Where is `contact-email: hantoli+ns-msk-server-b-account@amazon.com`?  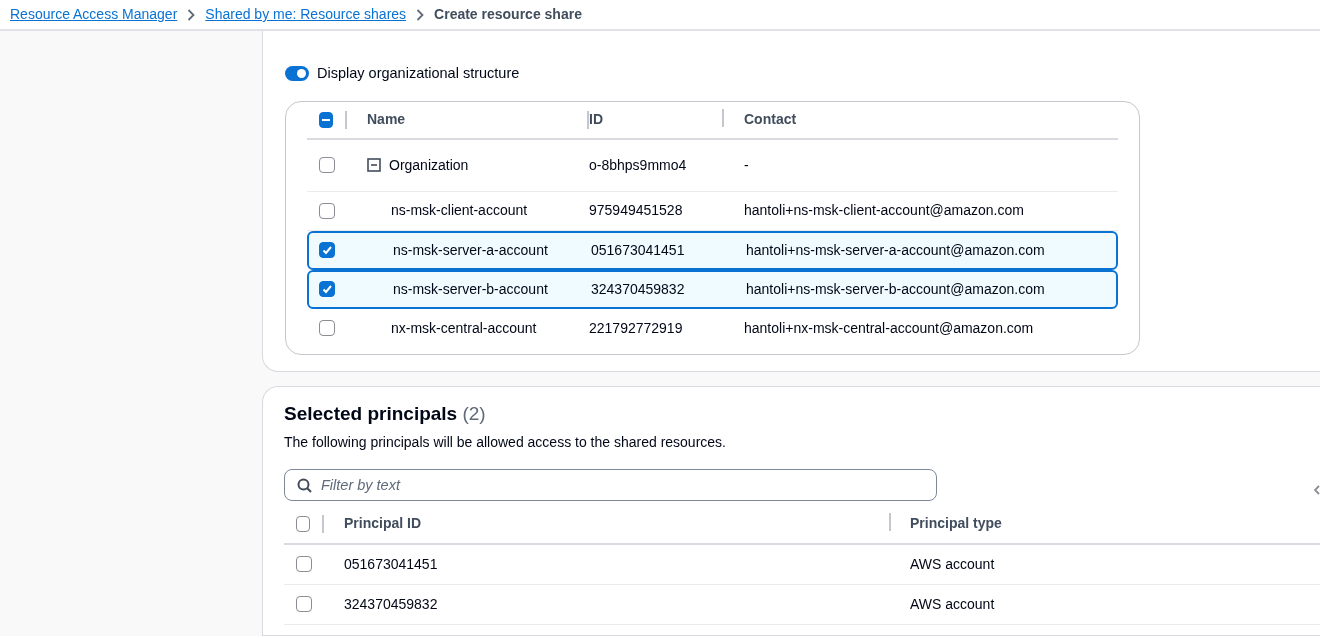
contact-email: hantoli+ns-msk-server-b-account@amazon.com is located at coordinates (896, 289).